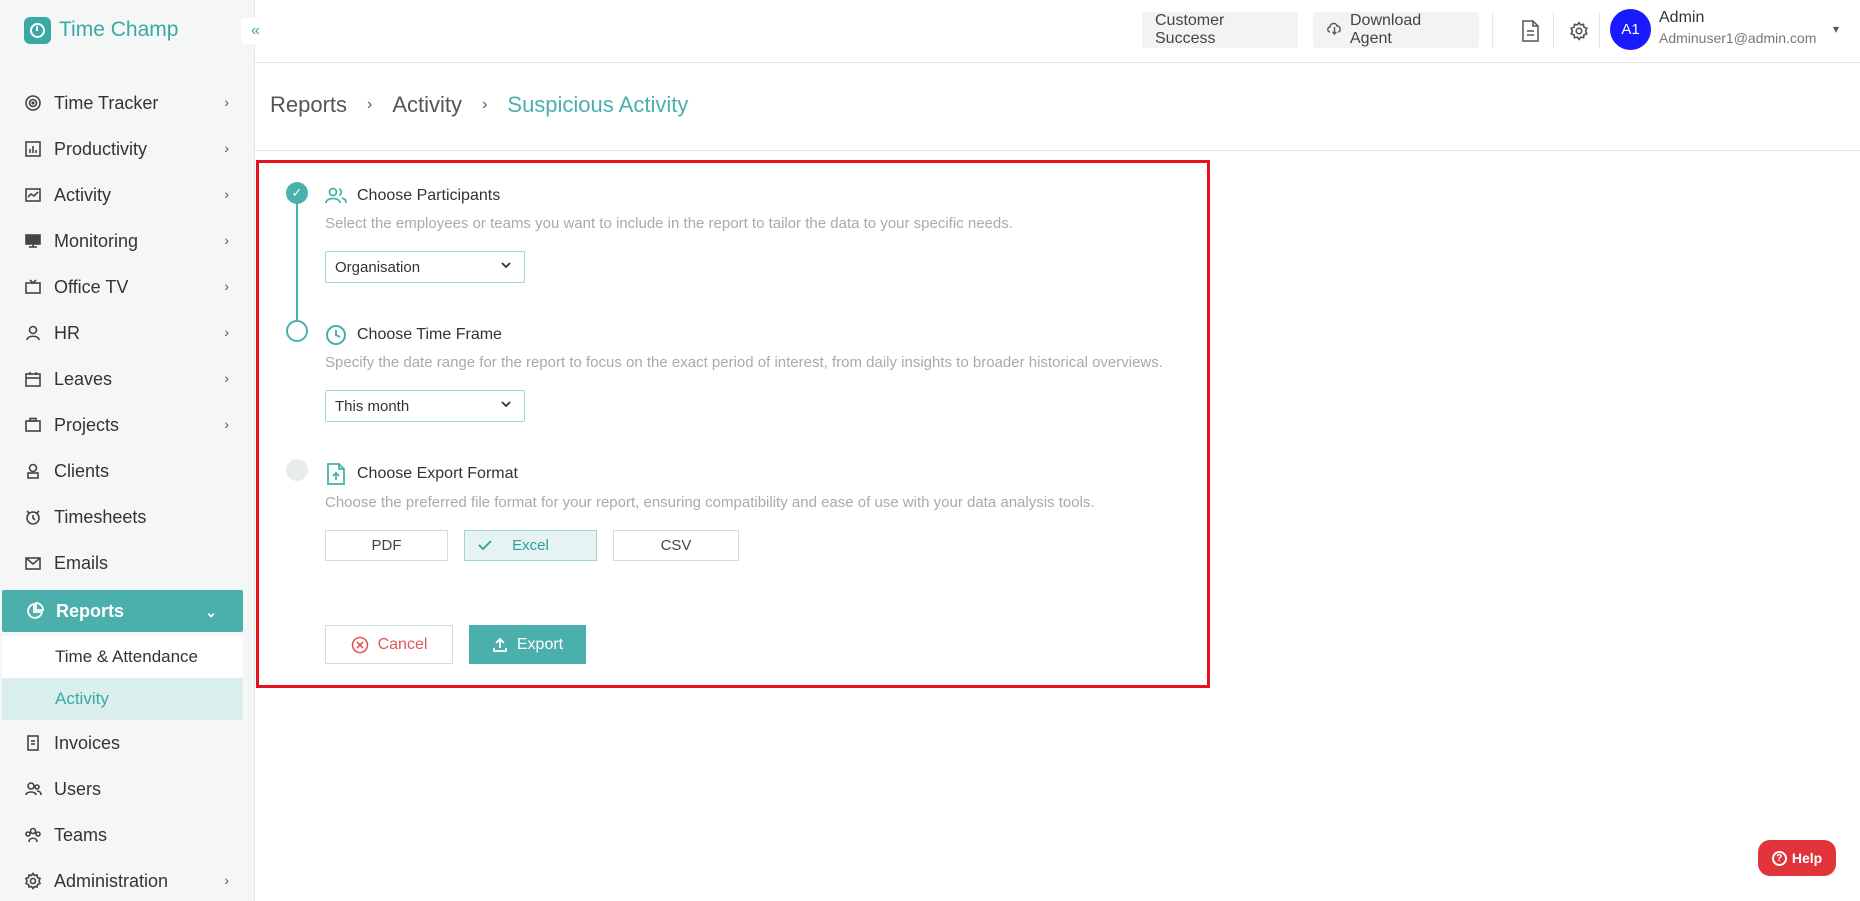  Describe the element at coordinates (37, 30) in the screenshot. I see `clock-logo-icon` at that location.